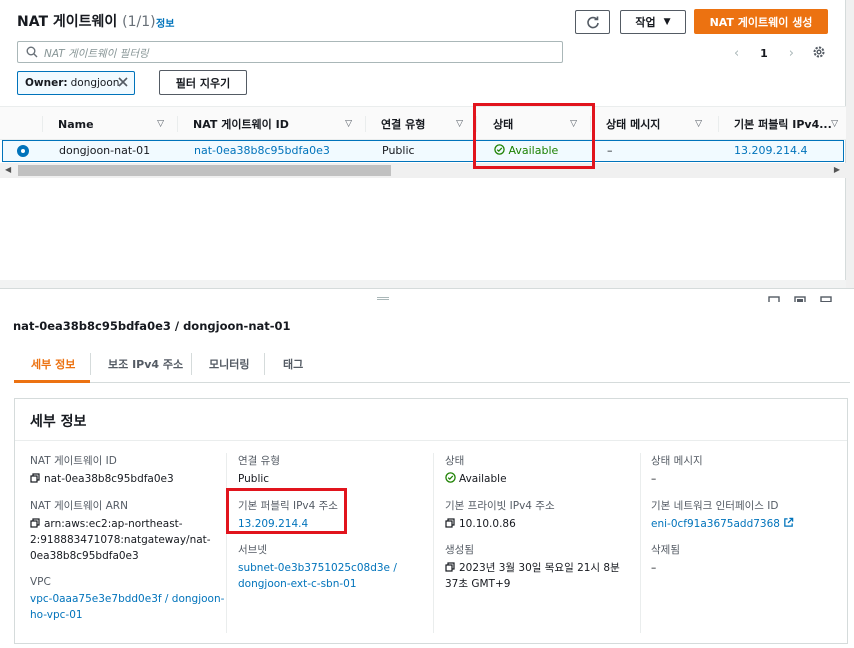  I want to click on cell-state-message: –, so click(610, 150).